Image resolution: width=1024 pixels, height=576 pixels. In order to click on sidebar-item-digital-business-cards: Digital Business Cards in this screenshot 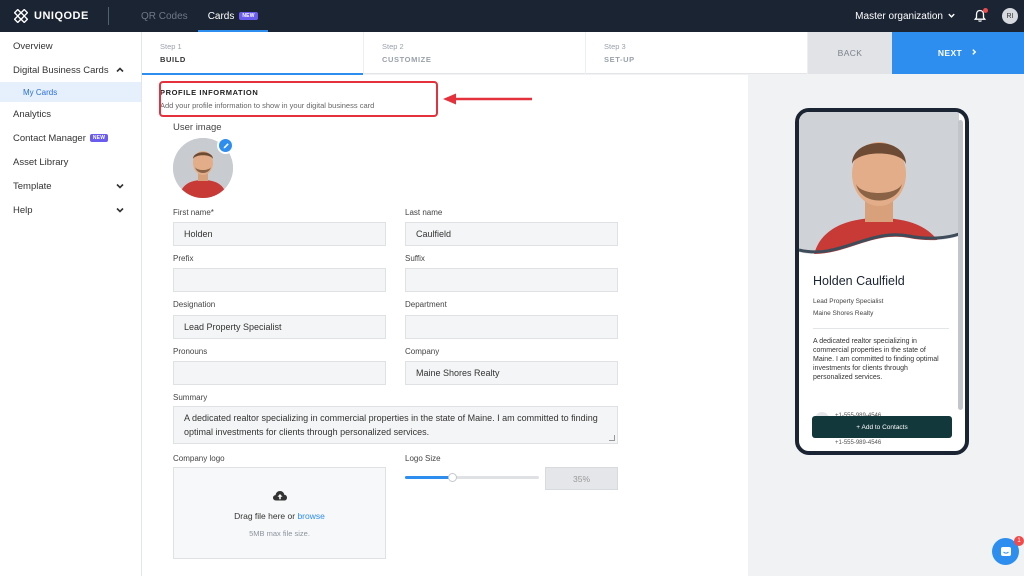, I will do `click(70, 70)`.